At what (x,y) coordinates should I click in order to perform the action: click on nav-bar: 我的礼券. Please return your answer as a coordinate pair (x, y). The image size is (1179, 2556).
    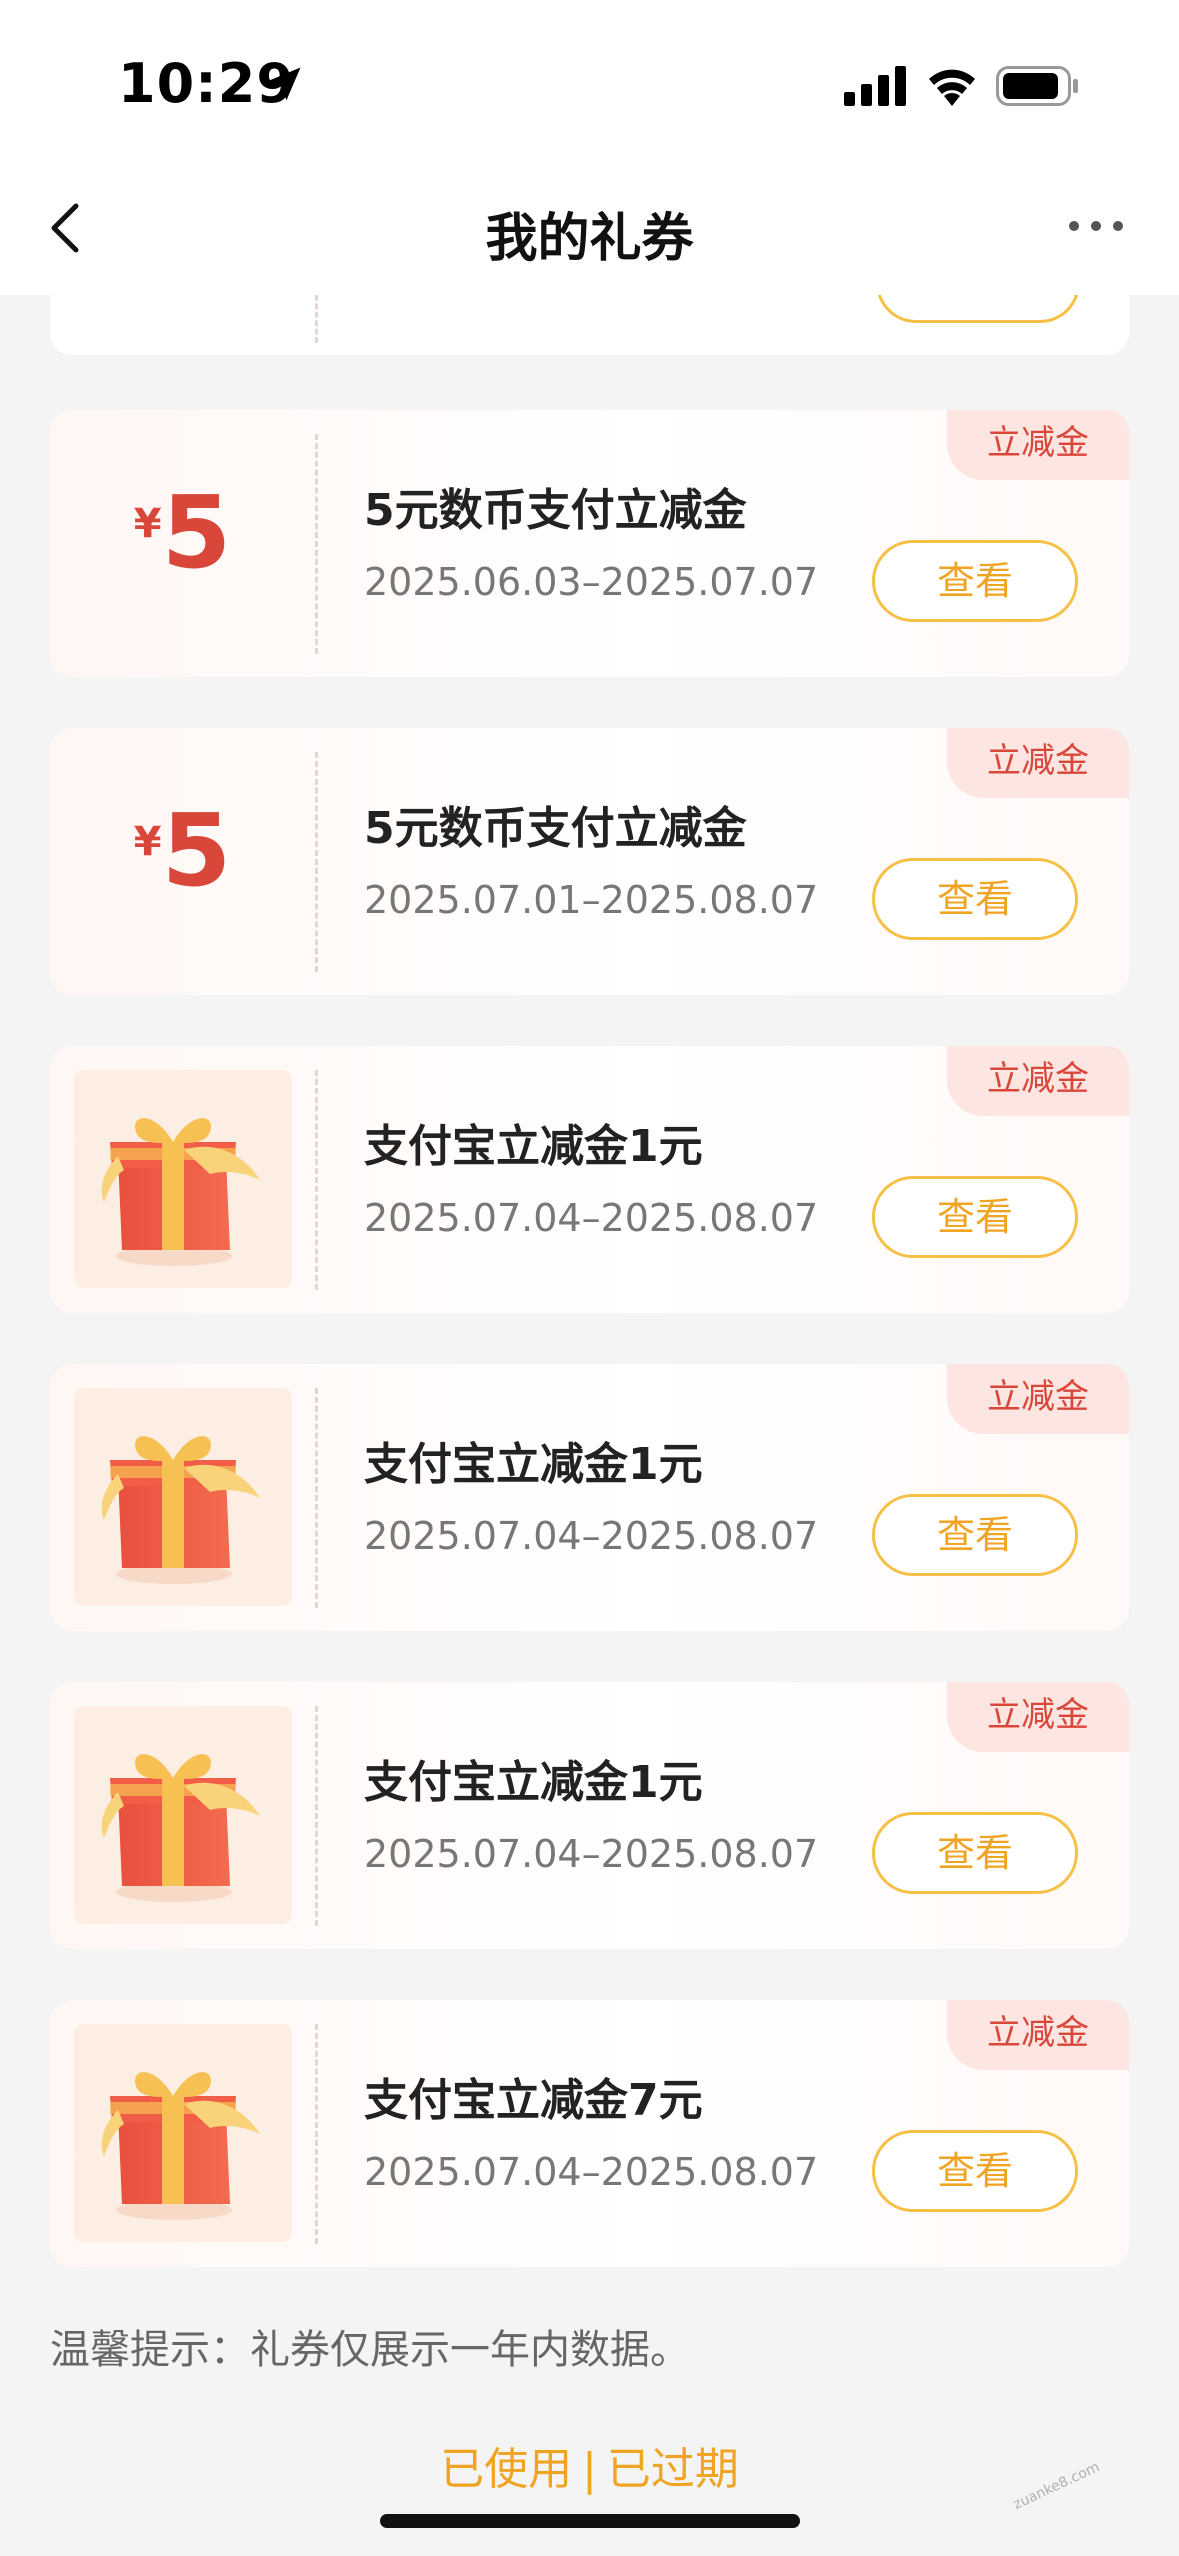
    Looking at the image, I should click on (589, 227).